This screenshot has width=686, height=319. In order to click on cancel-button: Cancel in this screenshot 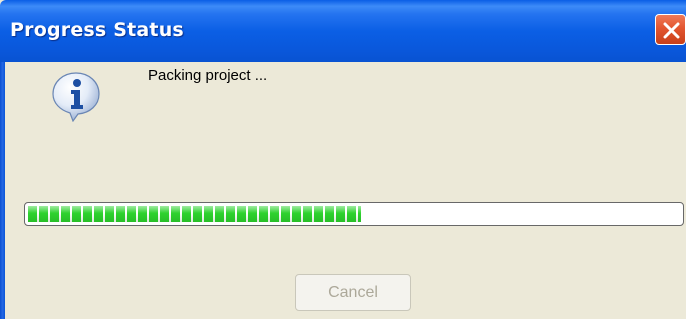, I will do `click(353, 292)`.